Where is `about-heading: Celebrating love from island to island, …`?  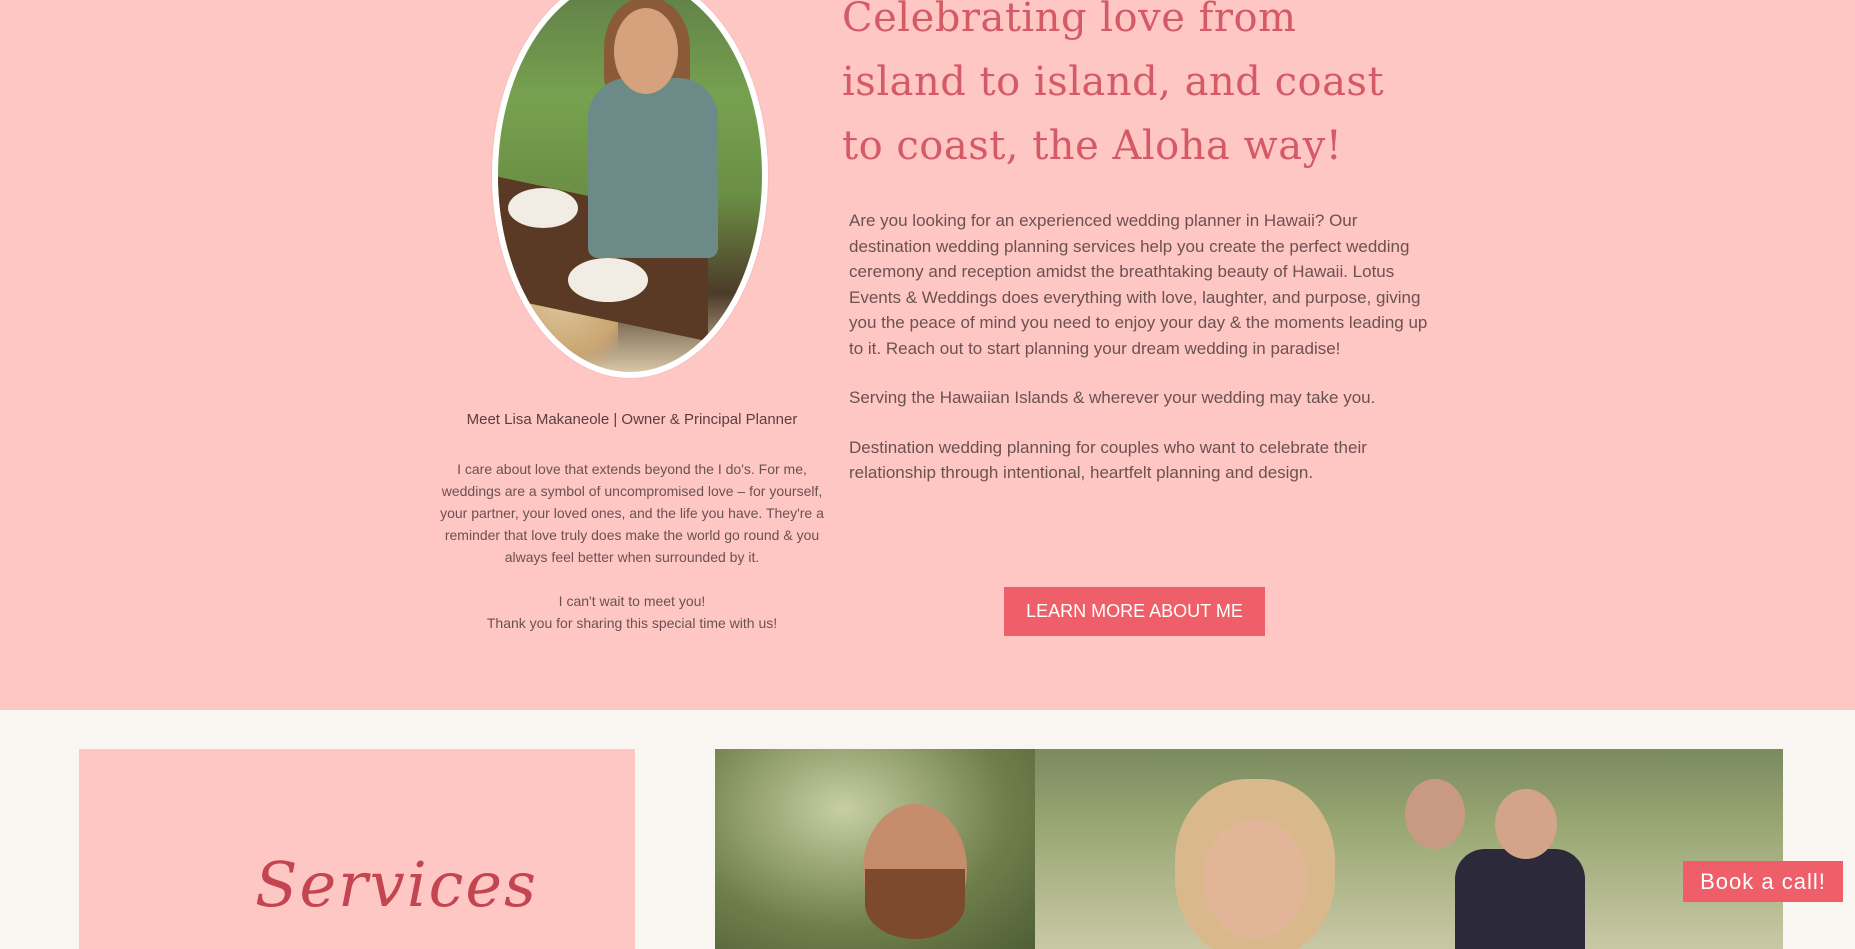 about-heading: Celebrating love from island to island, … is located at coordinates (1113, 84).